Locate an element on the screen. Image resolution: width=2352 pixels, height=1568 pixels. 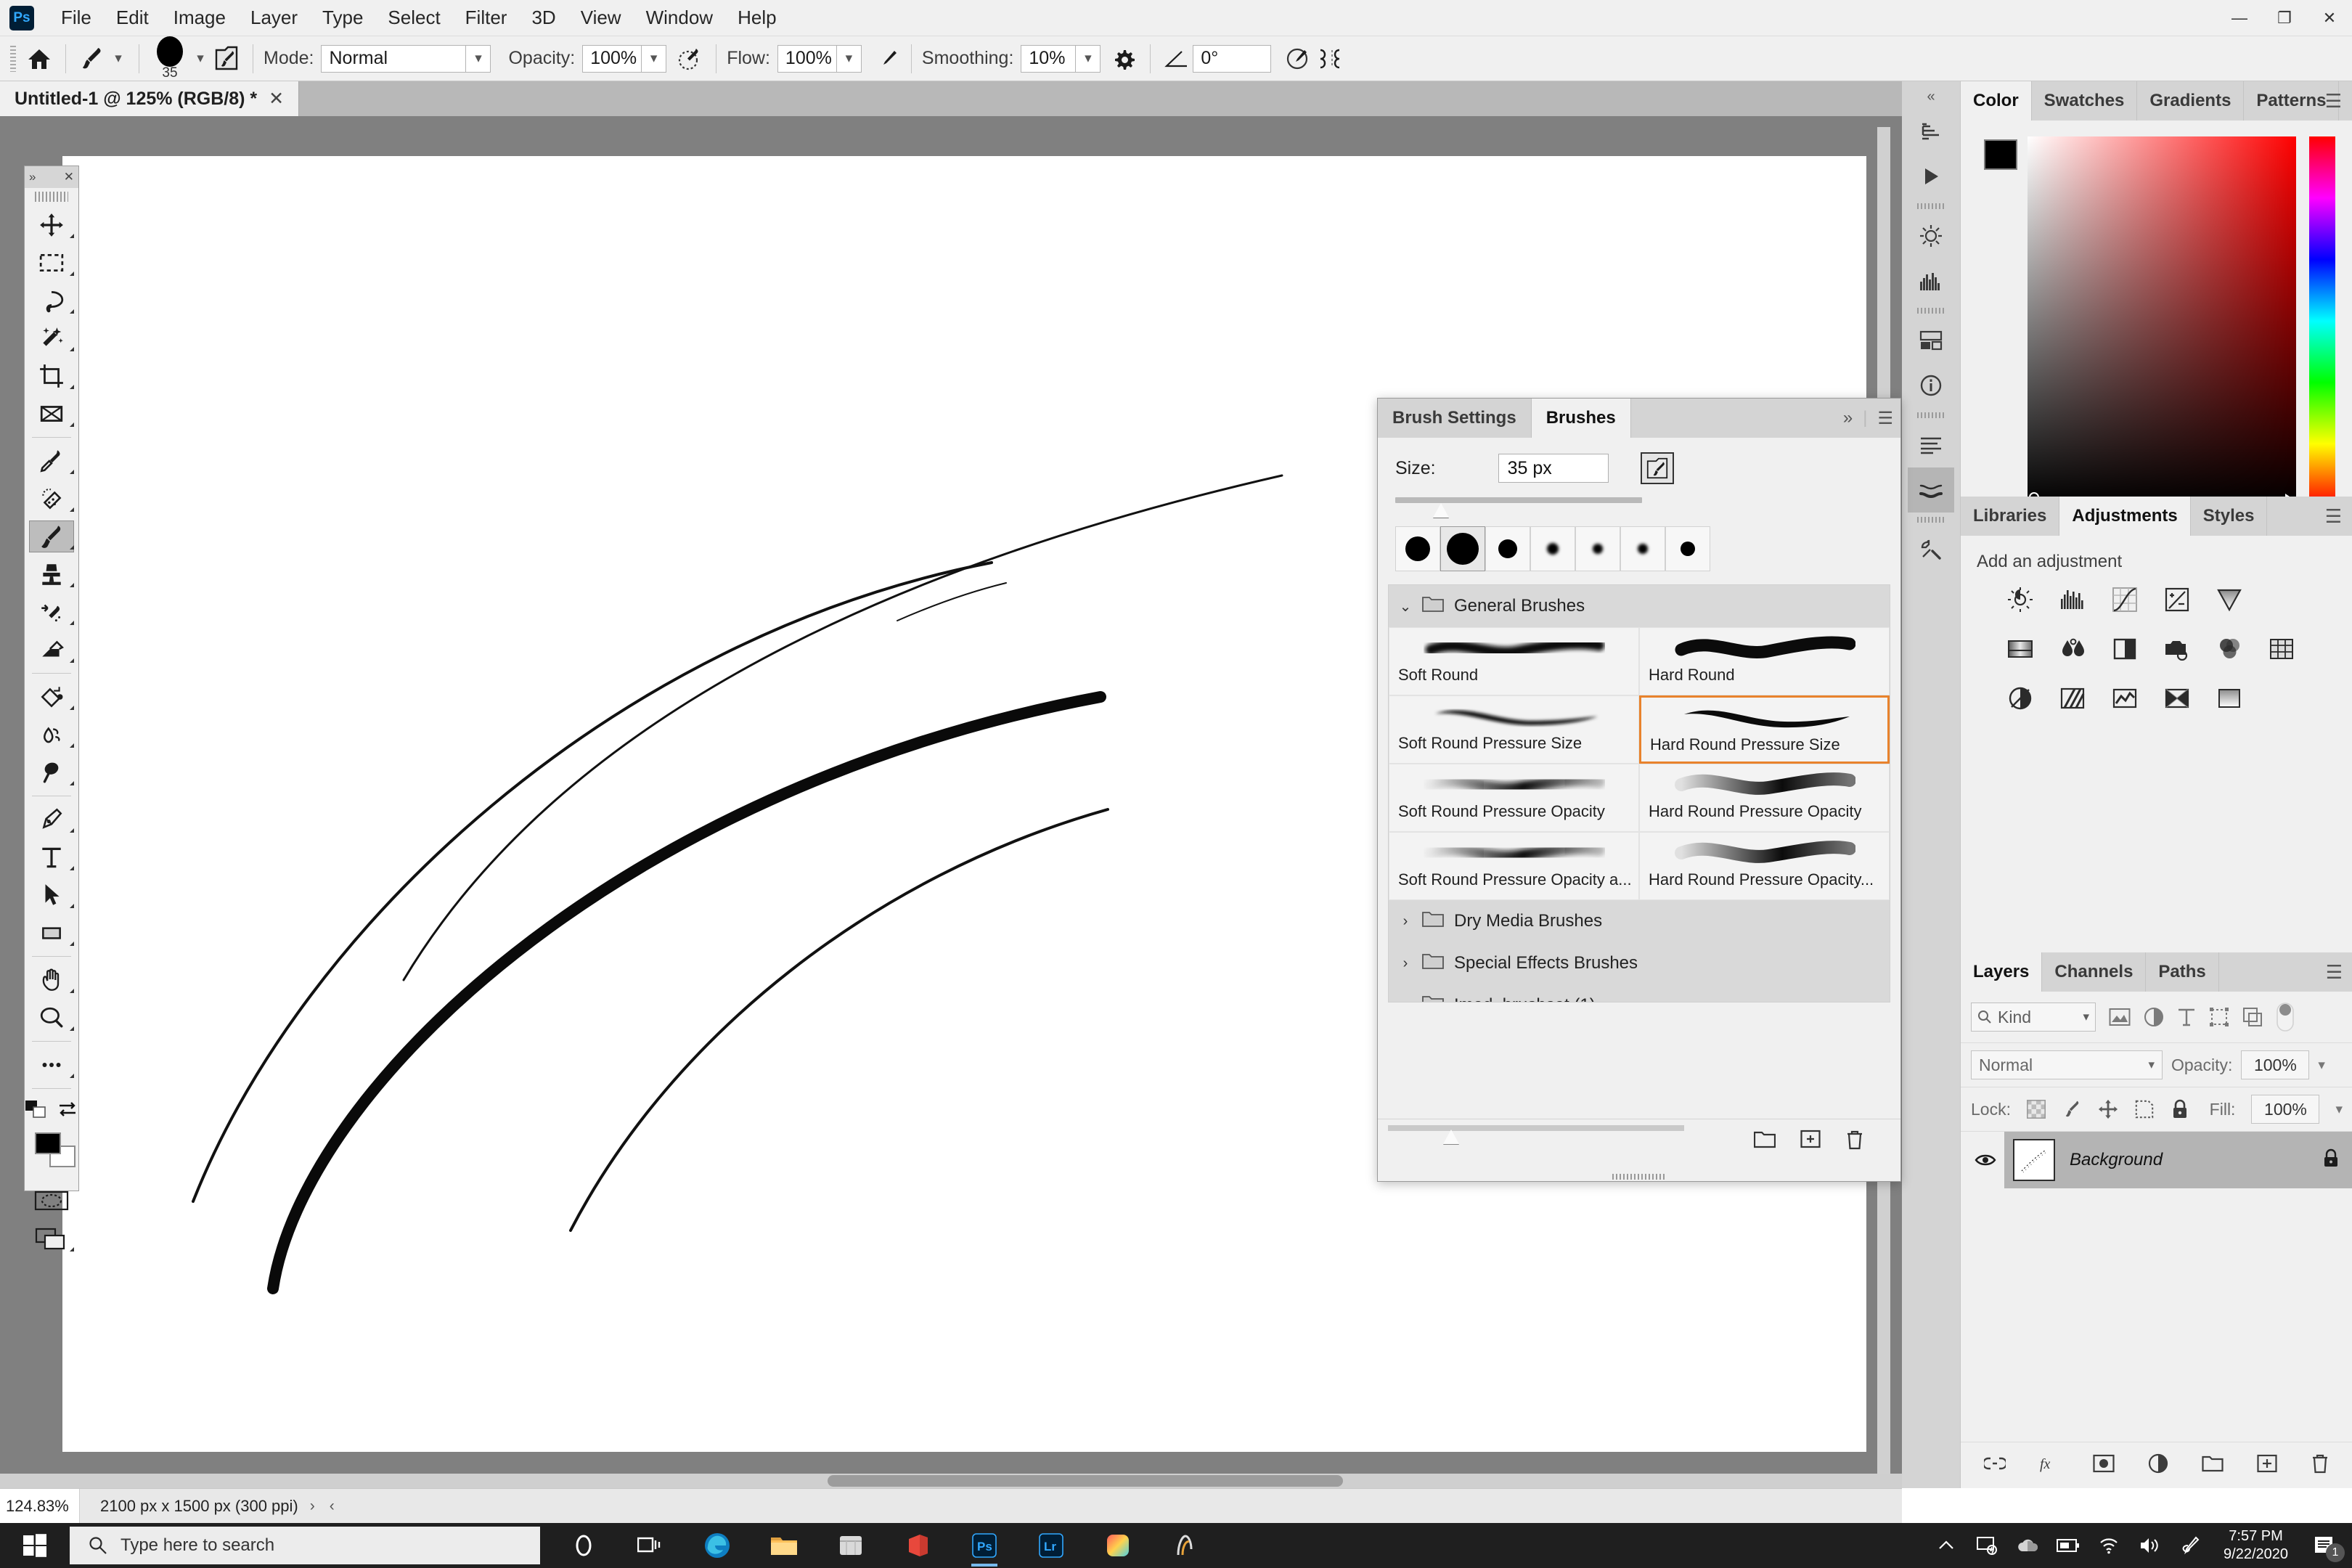
menu-3d: 3D is located at coordinates (543, 18).